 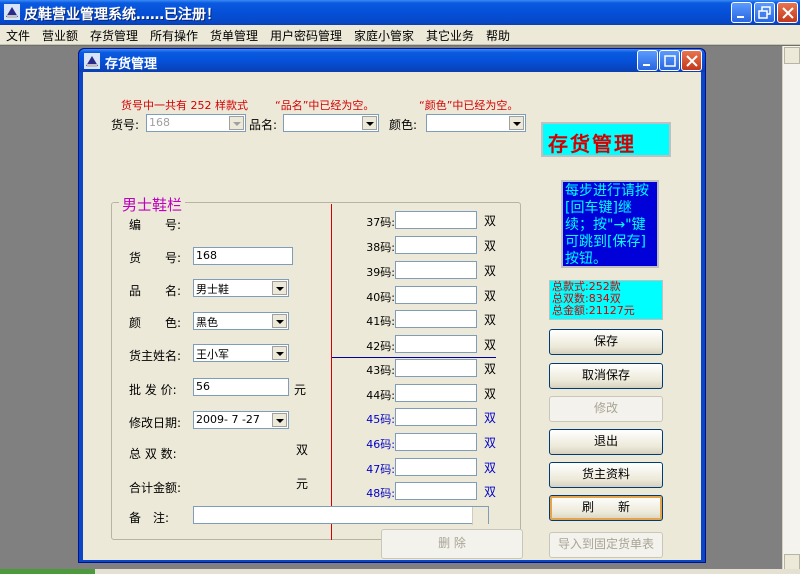 What do you see at coordinates (791, 310) in the screenshot?
I see `main-vertical-scrollbar` at bounding box center [791, 310].